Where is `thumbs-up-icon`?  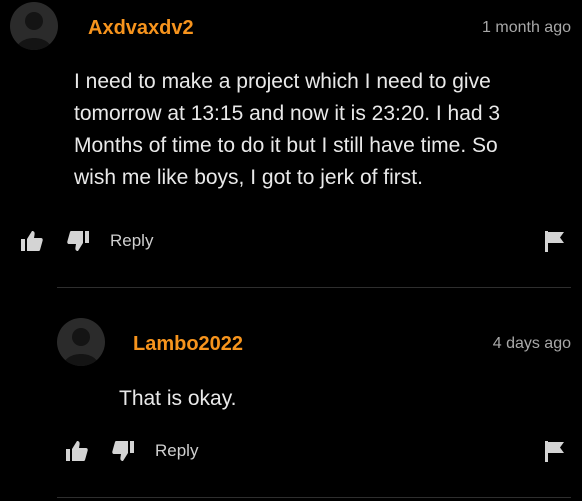
thumbs-up-icon is located at coordinates (77, 451).